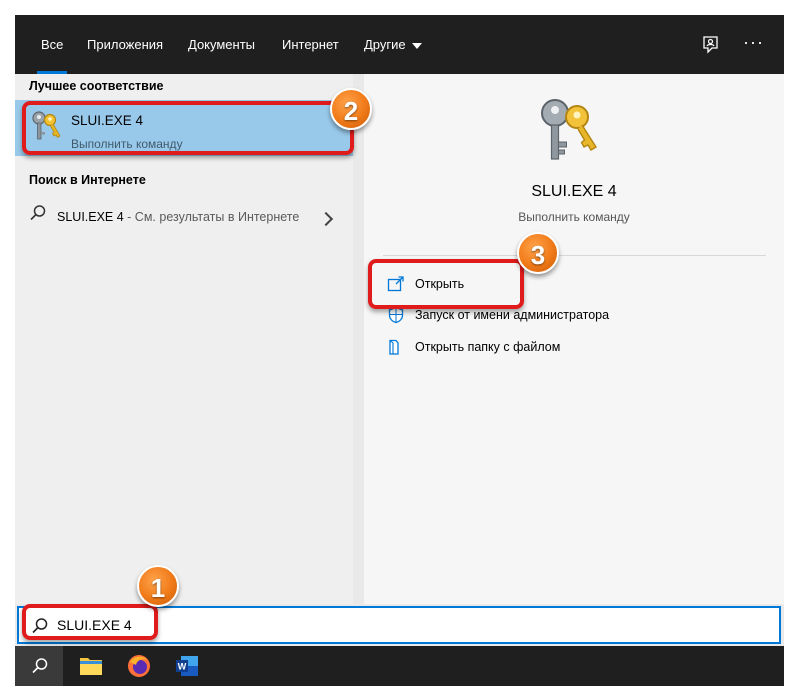  I want to click on web-result-item: SLUI.EXE 4 - См. результаты в Интернете, so click(184, 223).